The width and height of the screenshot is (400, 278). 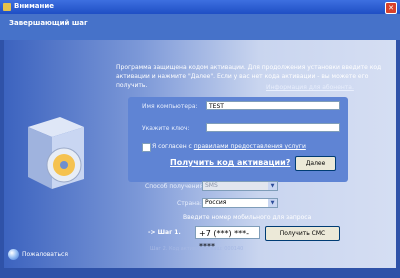 I want to click on country-value: Россия, so click(x=216, y=202).